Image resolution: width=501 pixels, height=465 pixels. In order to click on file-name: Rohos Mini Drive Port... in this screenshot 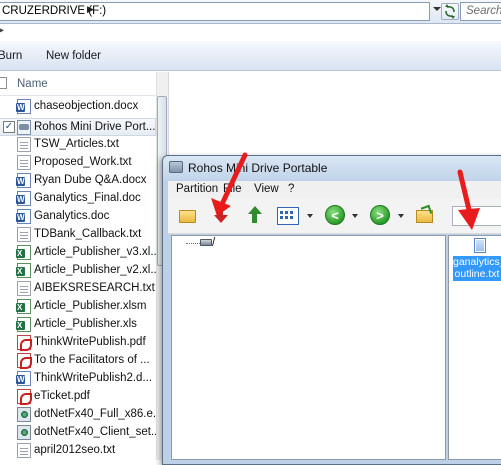, I will do `click(95, 127)`.